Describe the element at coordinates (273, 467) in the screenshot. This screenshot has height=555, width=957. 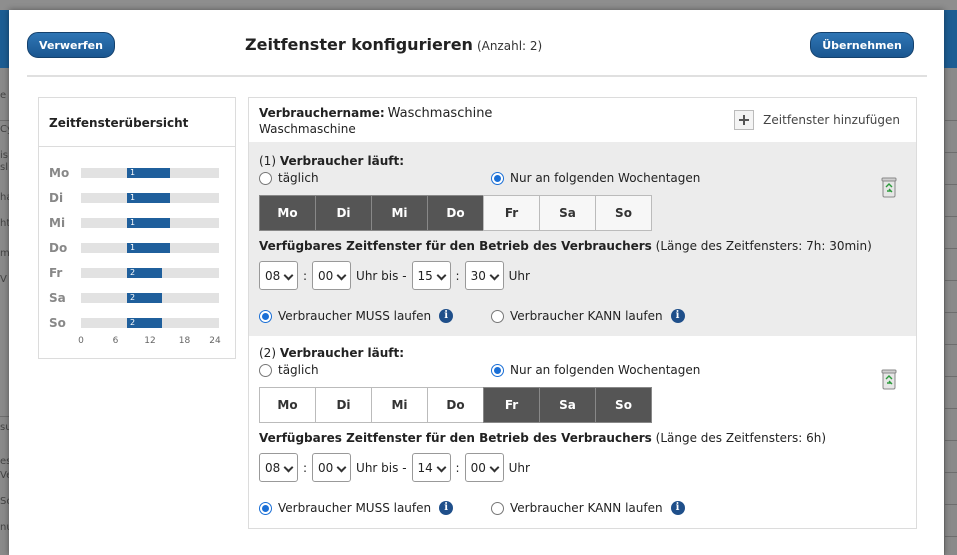
I see `from-hour-value: 08` at that location.